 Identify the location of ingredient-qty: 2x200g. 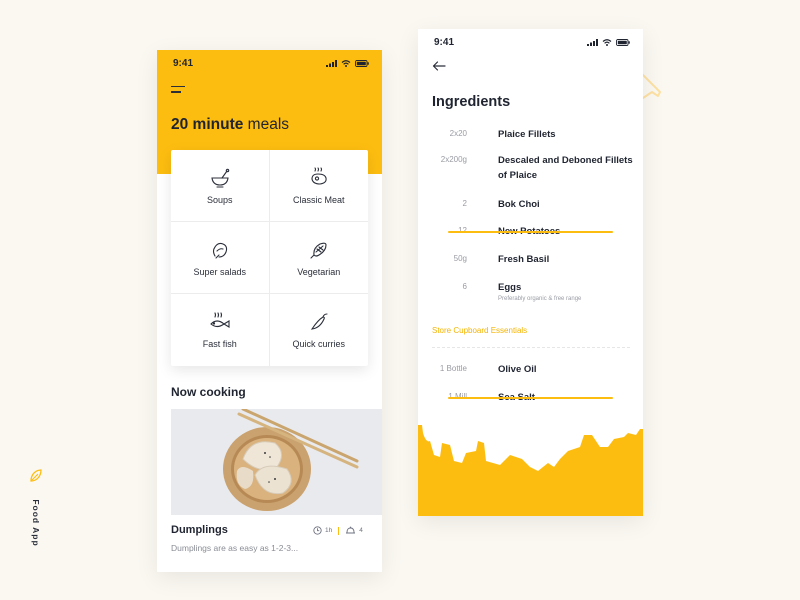
(453, 159).